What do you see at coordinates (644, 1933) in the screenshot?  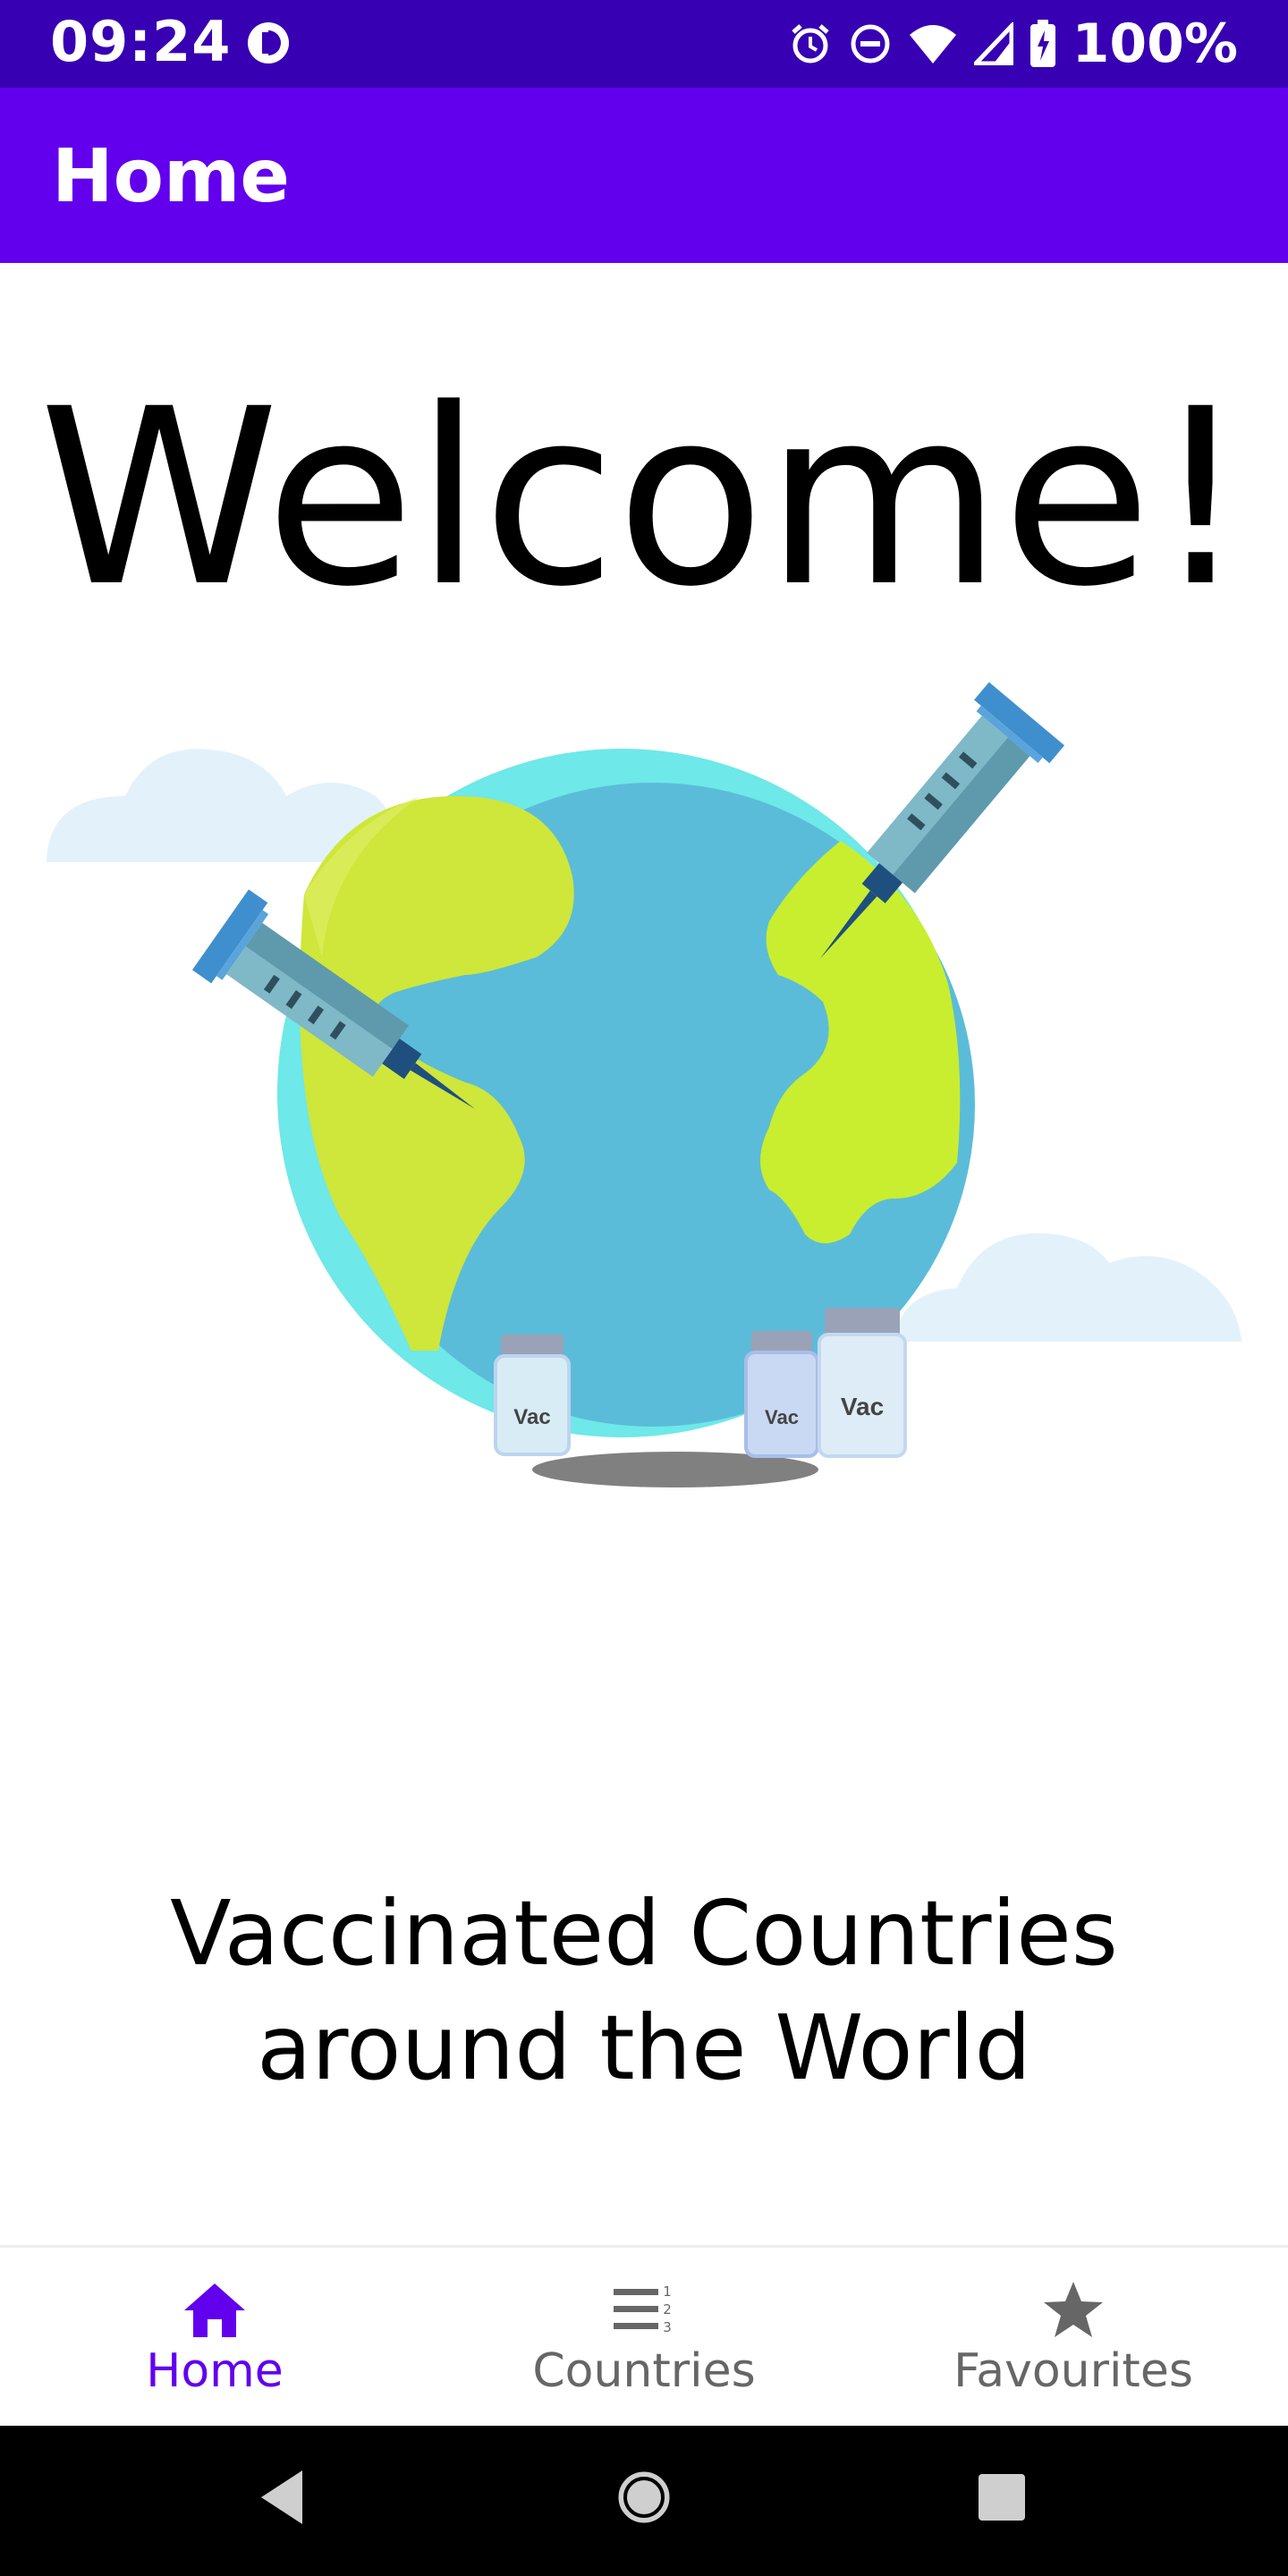 I see `subtitle-line-1: Vaccinated Countries` at bounding box center [644, 1933].